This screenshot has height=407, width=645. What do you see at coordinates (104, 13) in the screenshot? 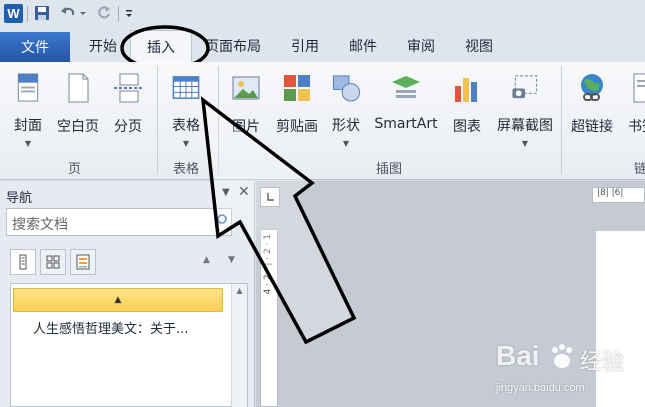
I see `redo-icon` at bounding box center [104, 13].